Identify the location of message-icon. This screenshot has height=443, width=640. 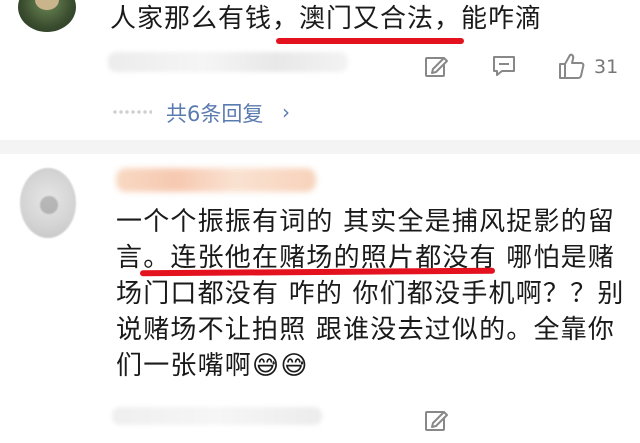
(504, 66).